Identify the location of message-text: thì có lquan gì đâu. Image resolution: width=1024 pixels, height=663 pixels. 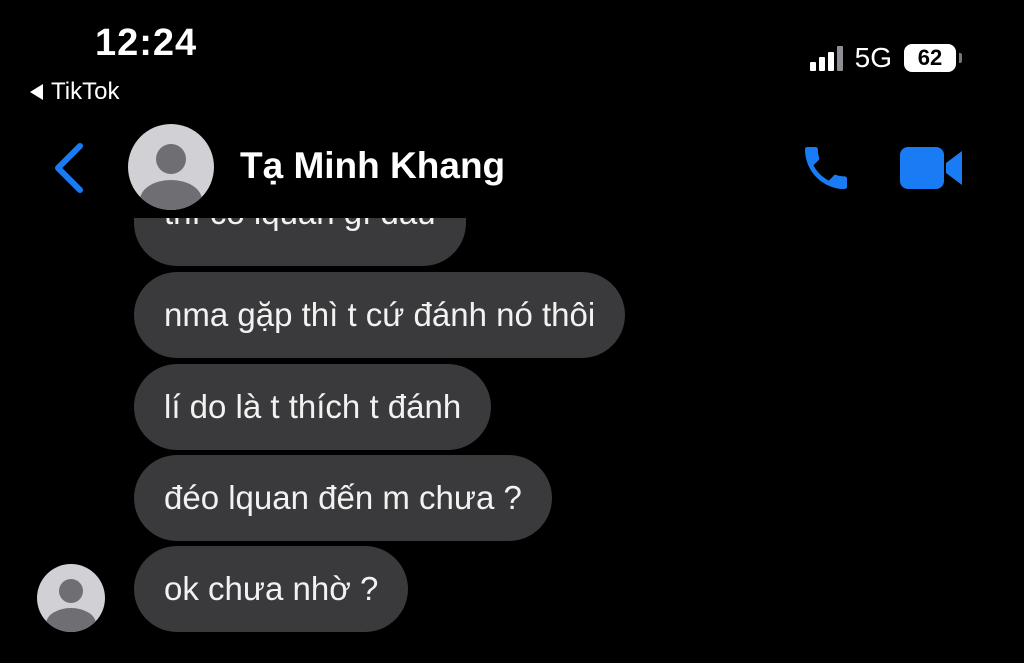
(300, 224).